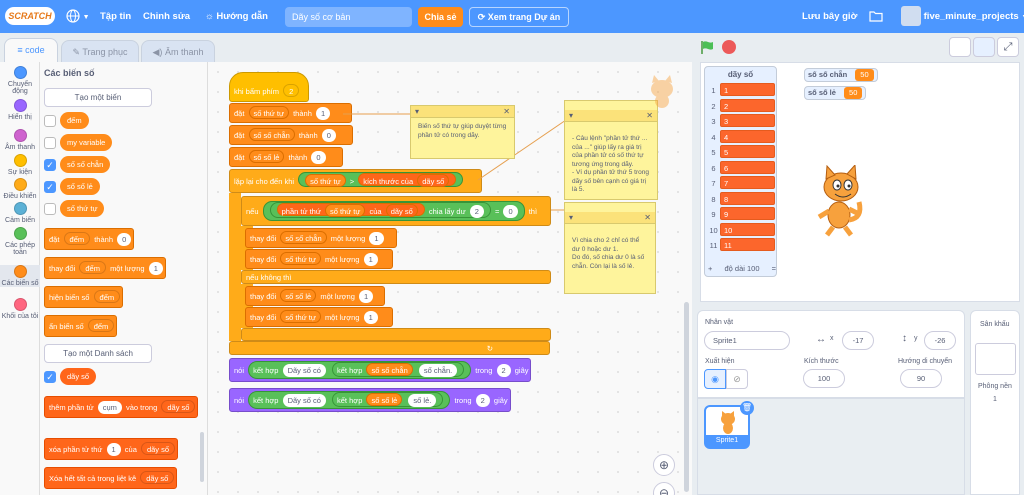 The height and width of the screenshot is (495, 1024). I want to click on fullscreen-icon: ⤢, so click(1008, 47).